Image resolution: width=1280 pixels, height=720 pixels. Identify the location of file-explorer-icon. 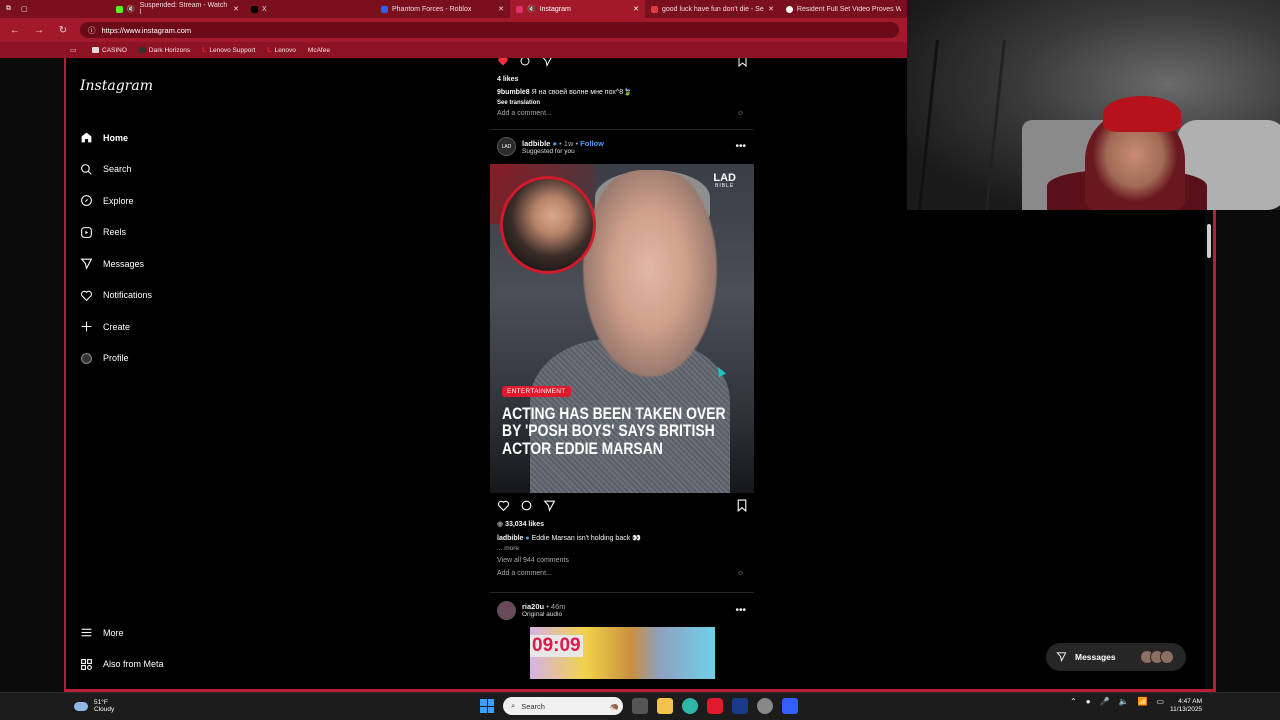
(665, 706).